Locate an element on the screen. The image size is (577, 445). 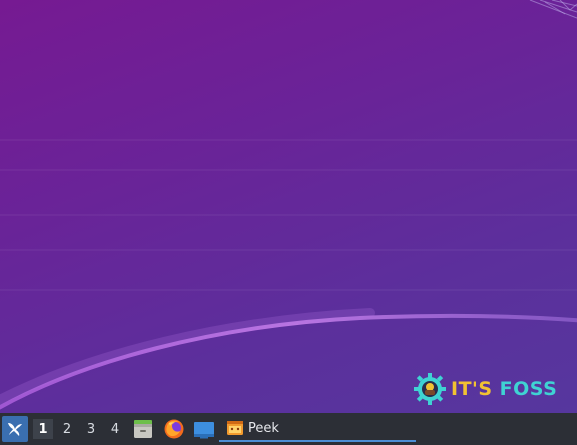
task-label: Peek is located at coordinates (263, 428).